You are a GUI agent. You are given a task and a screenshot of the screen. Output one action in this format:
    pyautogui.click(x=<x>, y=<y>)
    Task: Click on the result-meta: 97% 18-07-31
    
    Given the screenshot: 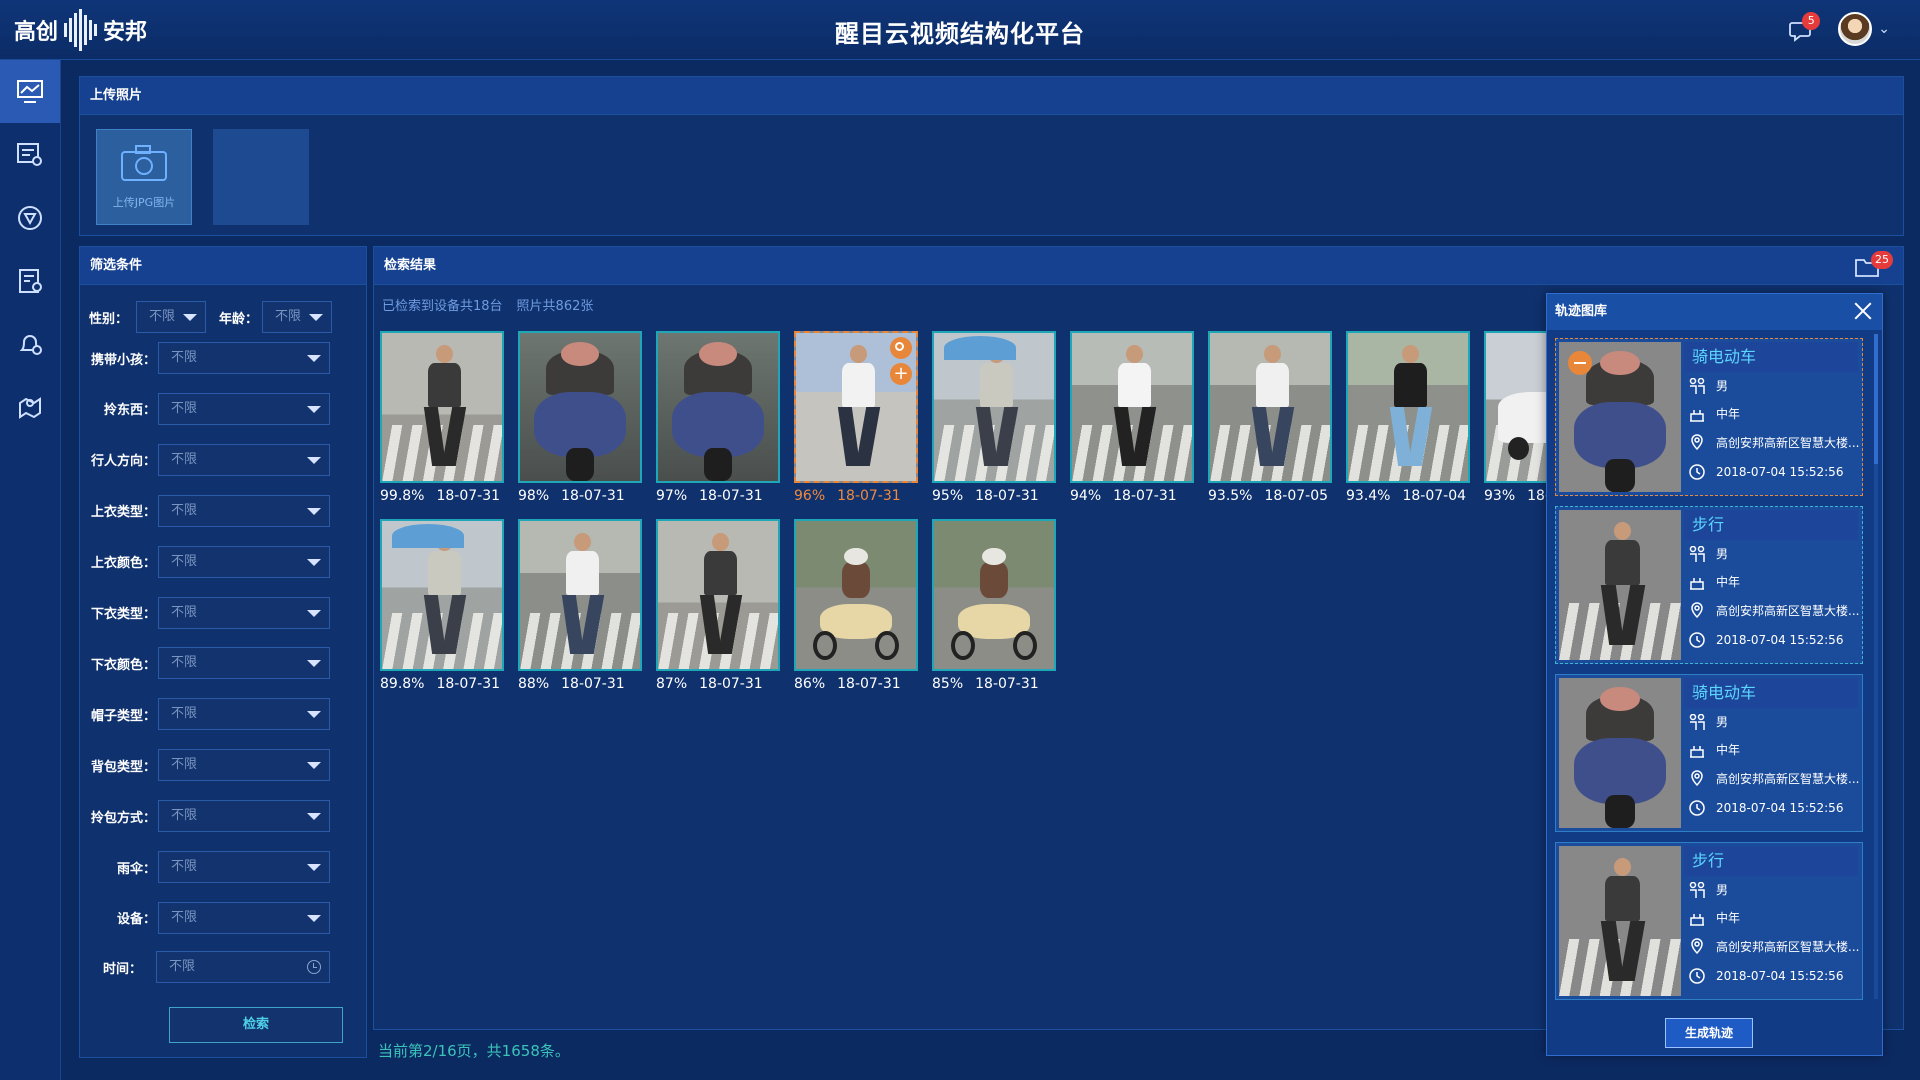 What is the action you would take?
    pyautogui.click(x=709, y=496)
    